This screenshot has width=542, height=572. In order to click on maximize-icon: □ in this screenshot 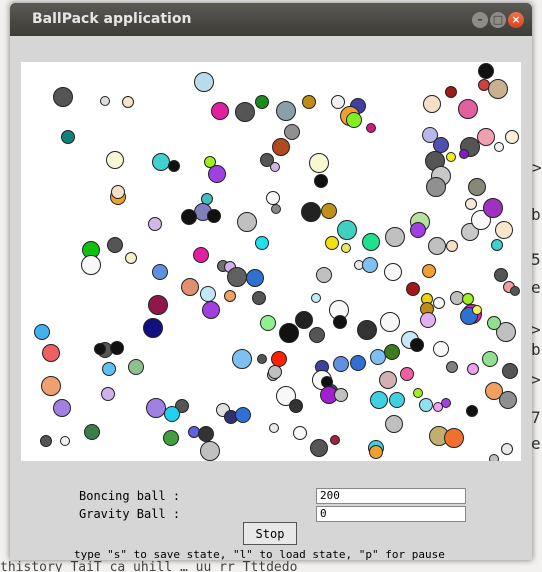, I will do `click(498, 20)`.